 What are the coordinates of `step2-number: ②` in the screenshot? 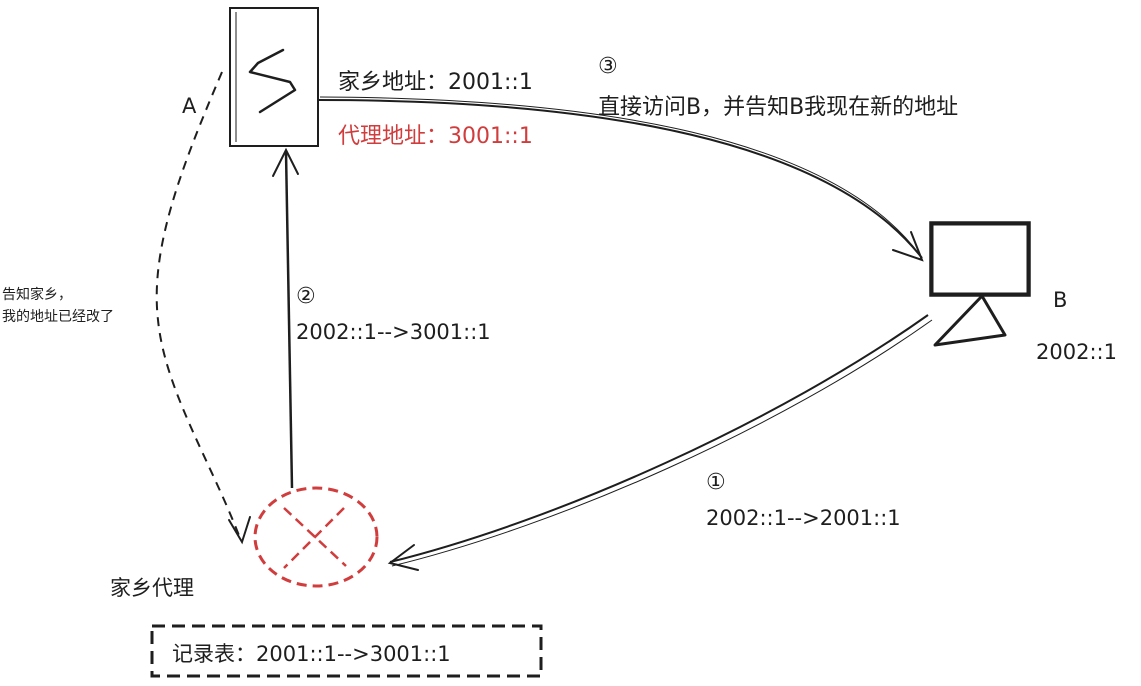 It's located at (306, 296).